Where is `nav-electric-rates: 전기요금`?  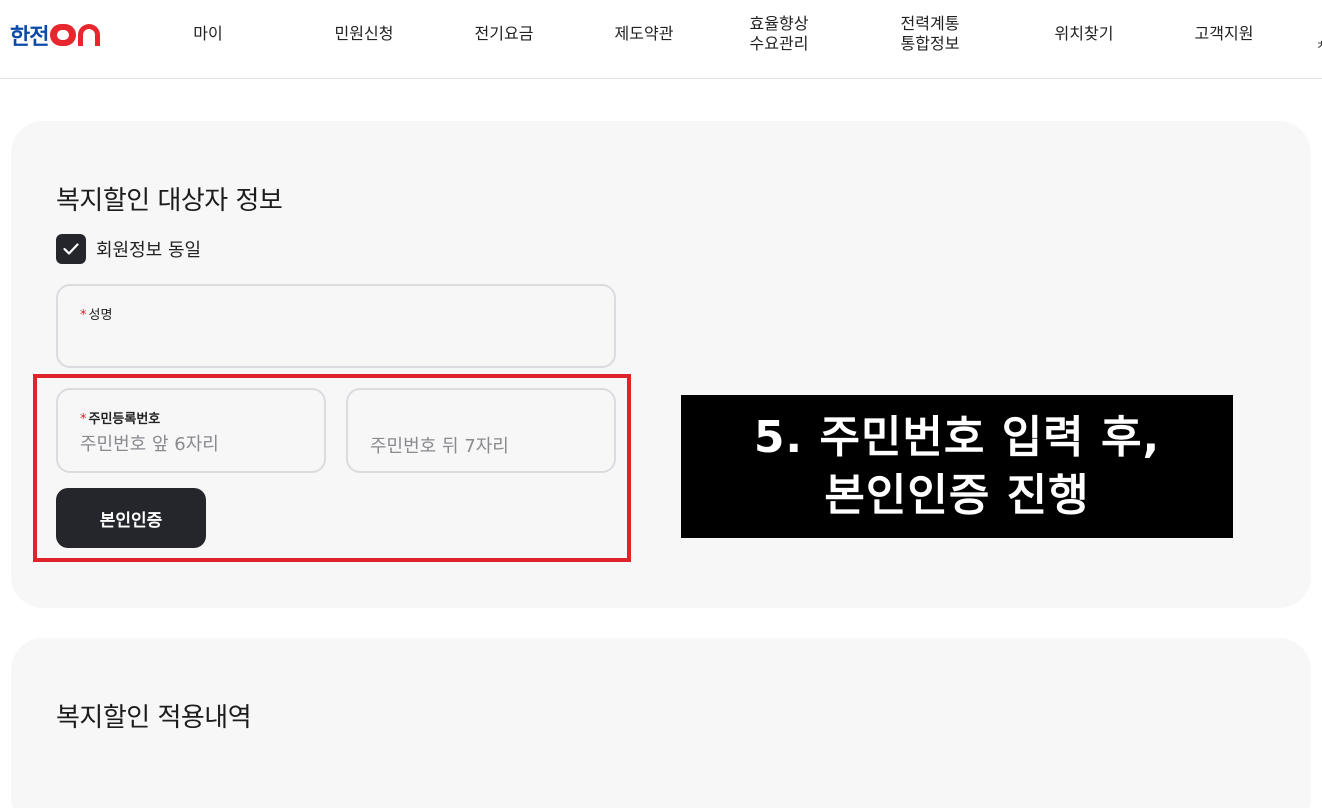
nav-electric-rates: 전기요금 is located at coordinates (504, 34).